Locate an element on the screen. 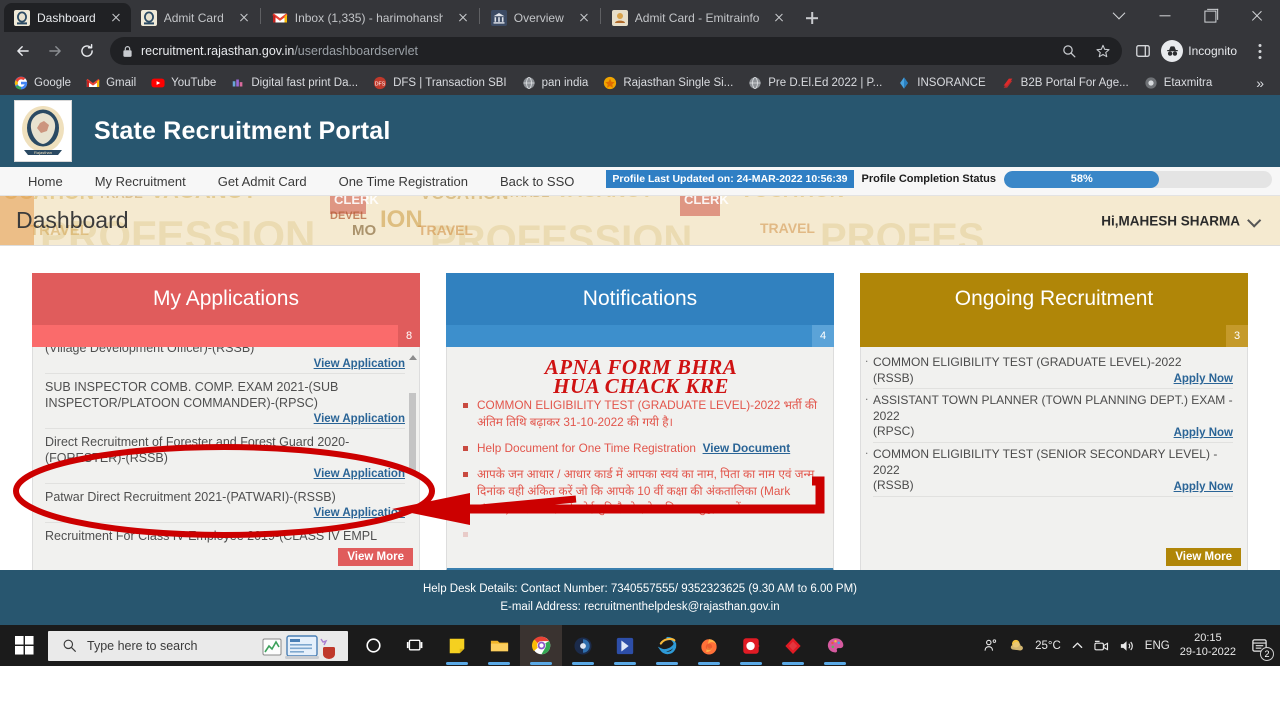  tab-search-chevron-icon is located at coordinates (1119, 16).